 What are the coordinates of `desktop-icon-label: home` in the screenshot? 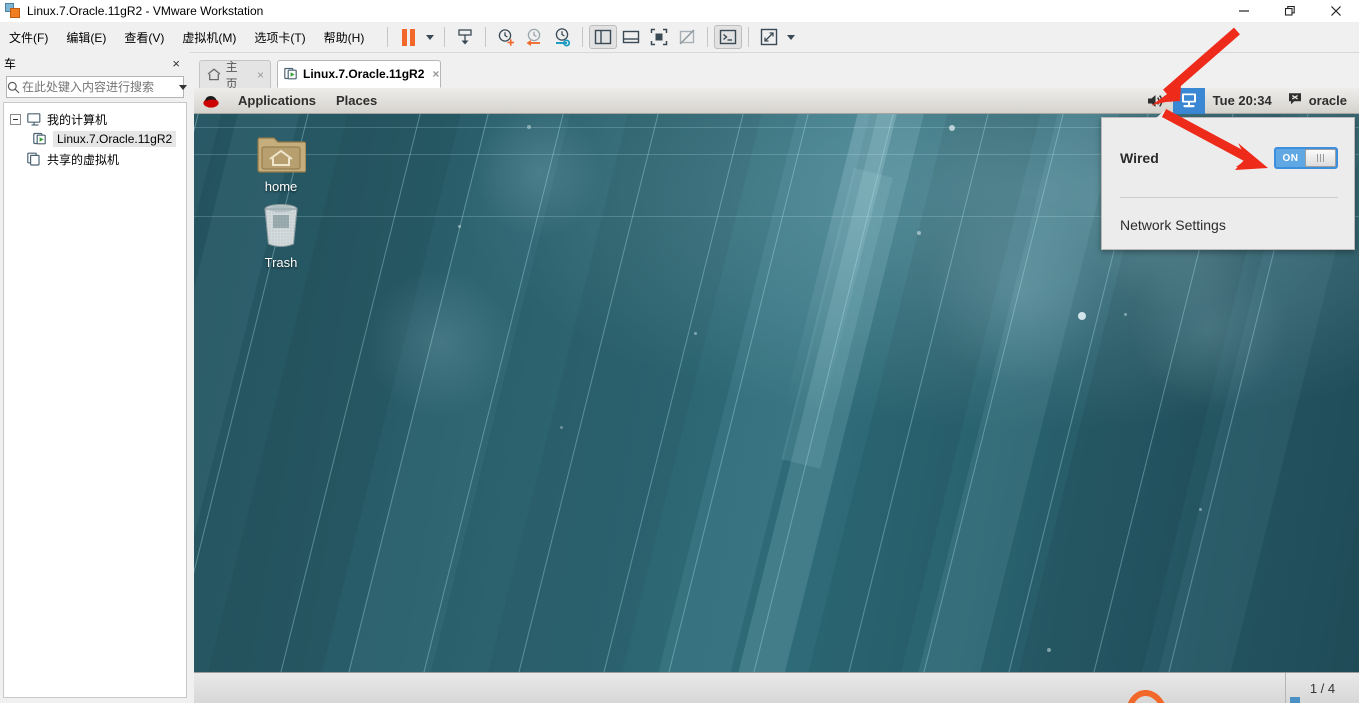 It's located at (281, 186).